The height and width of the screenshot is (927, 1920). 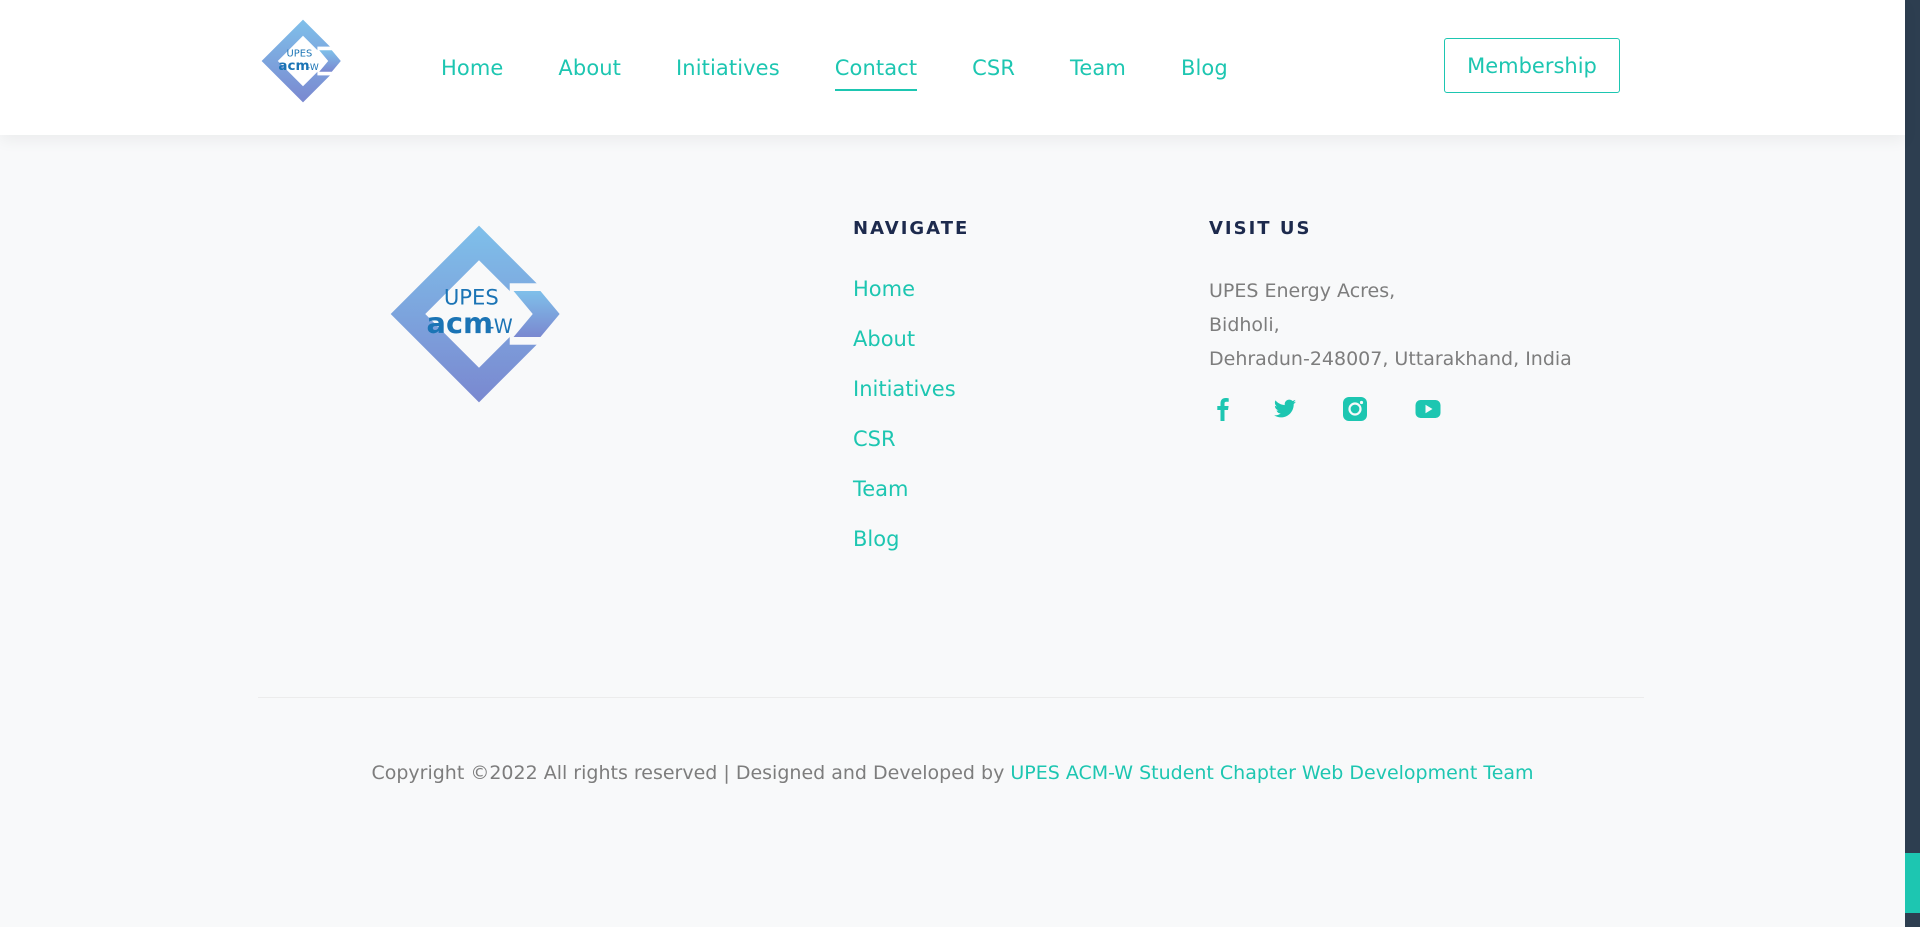 I want to click on footer-logo: UPES acm -W, so click(x=479, y=314).